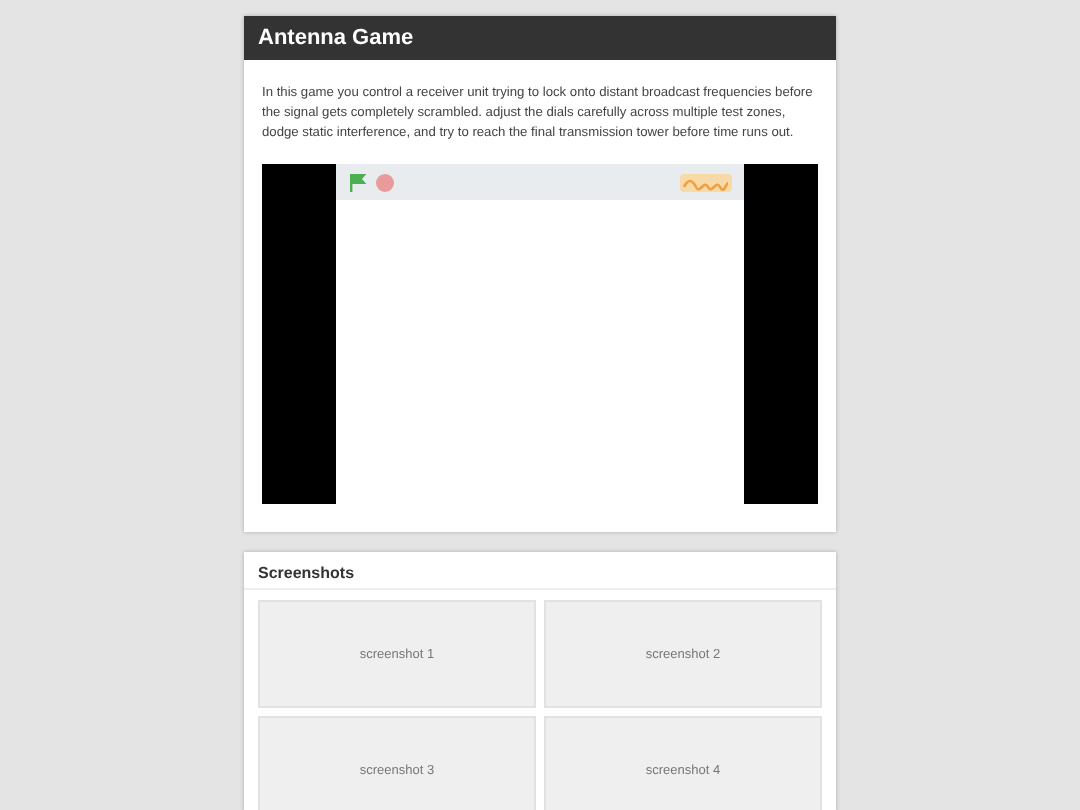 Image resolution: width=1080 pixels, height=810 pixels. What do you see at coordinates (540, 38) in the screenshot?
I see `game-title: Antenna Game` at bounding box center [540, 38].